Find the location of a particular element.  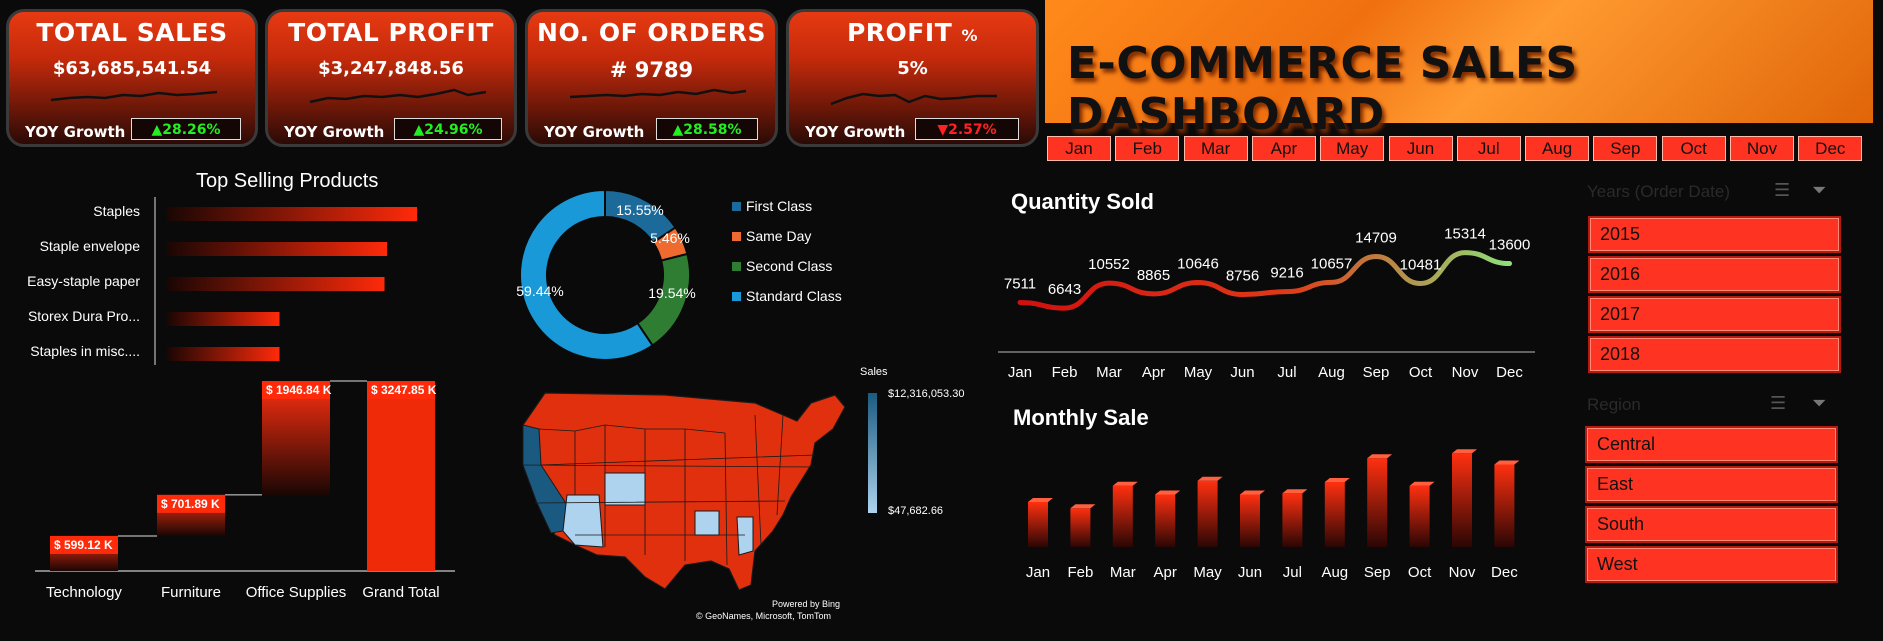

data-label: 6643 is located at coordinates (1064, 289).